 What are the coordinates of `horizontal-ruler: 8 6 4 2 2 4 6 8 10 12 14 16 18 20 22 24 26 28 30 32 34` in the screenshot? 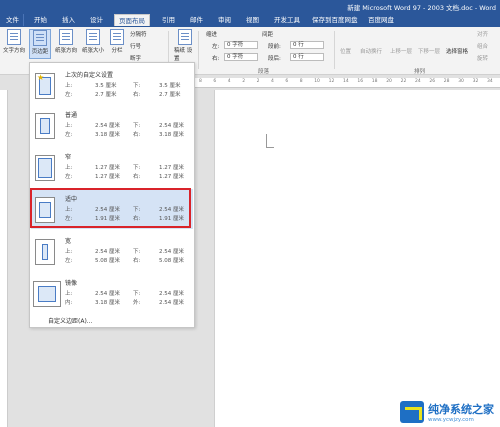 It's located at (347, 83).